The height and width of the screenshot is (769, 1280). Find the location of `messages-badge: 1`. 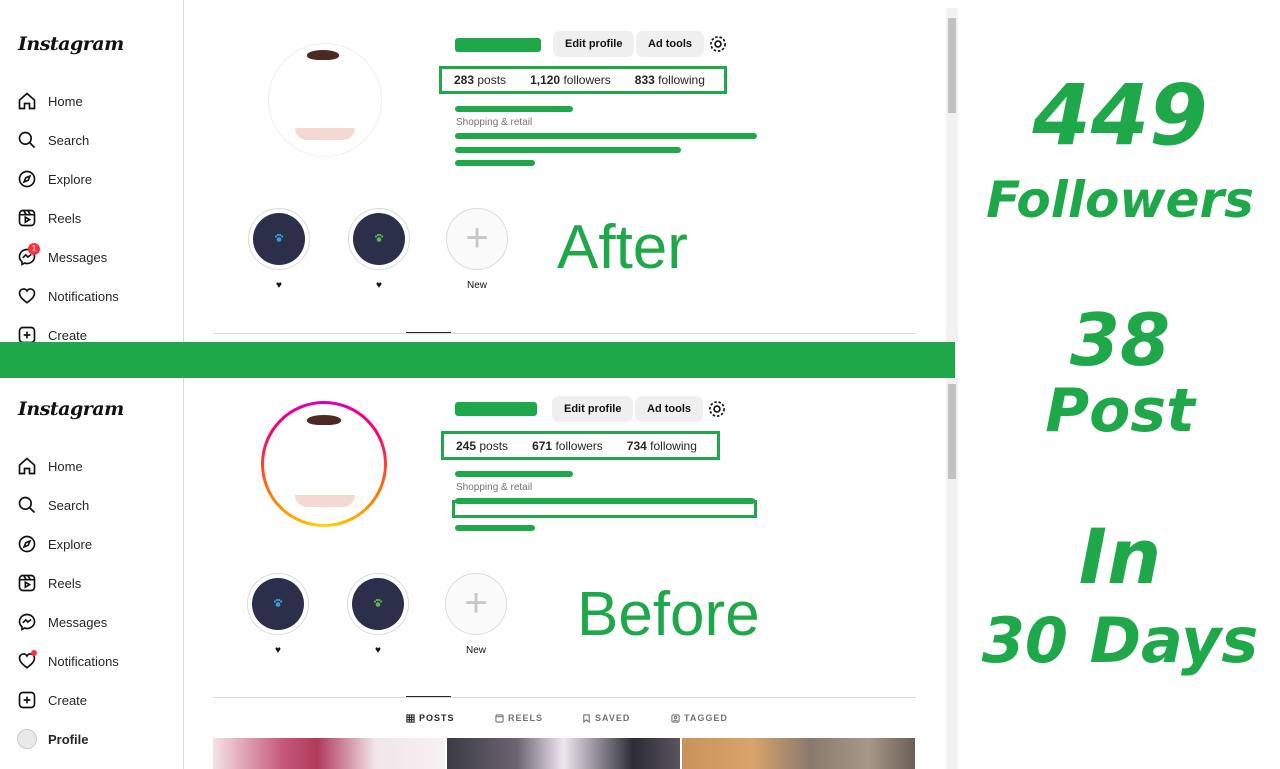

messages-badge: 1 is located at coordinates (34, 249).